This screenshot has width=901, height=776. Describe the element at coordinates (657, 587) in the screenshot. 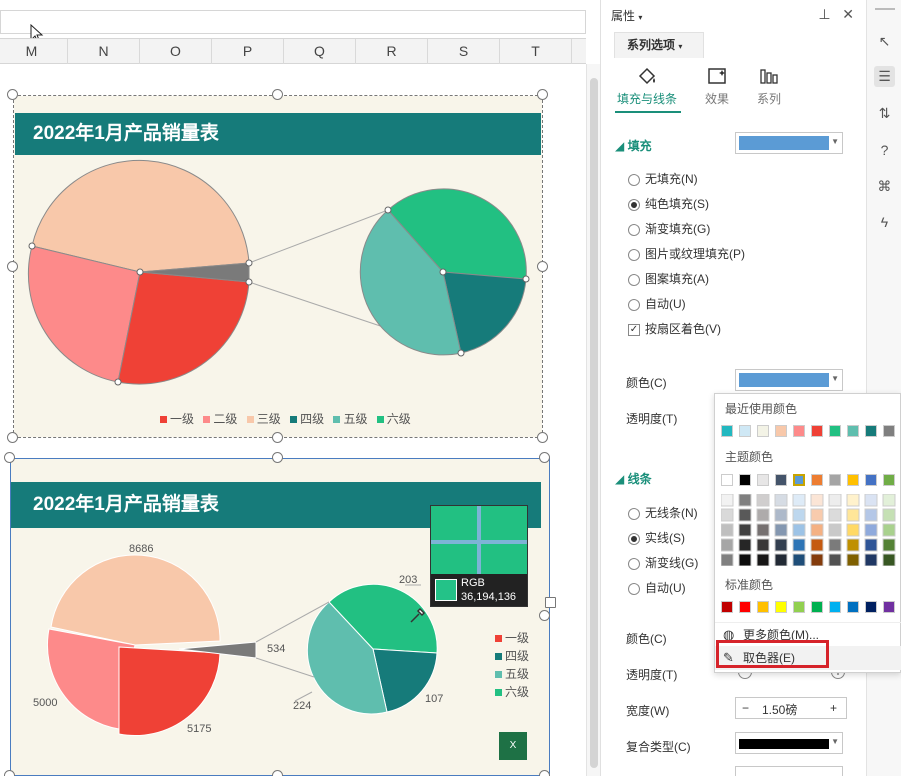

I see `radio-auto-line: 自动(U)` at that location.